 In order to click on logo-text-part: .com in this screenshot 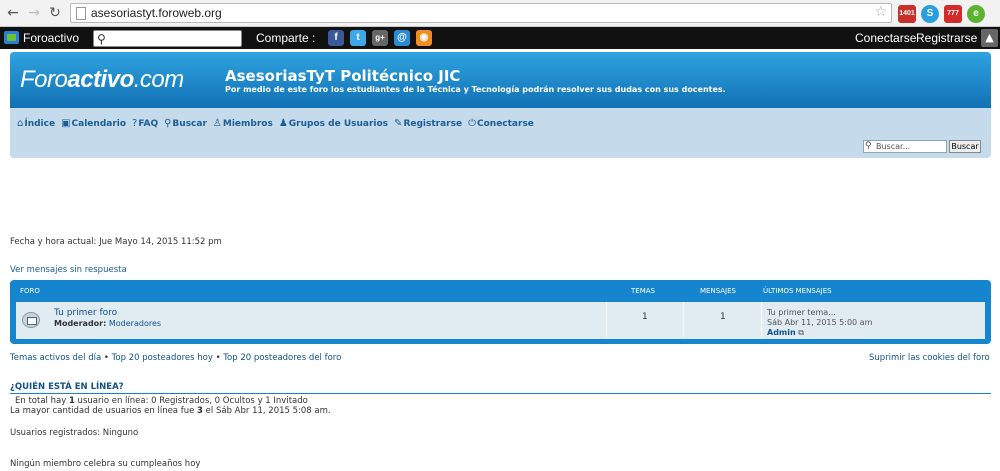, I will do `click(159, 79)`.